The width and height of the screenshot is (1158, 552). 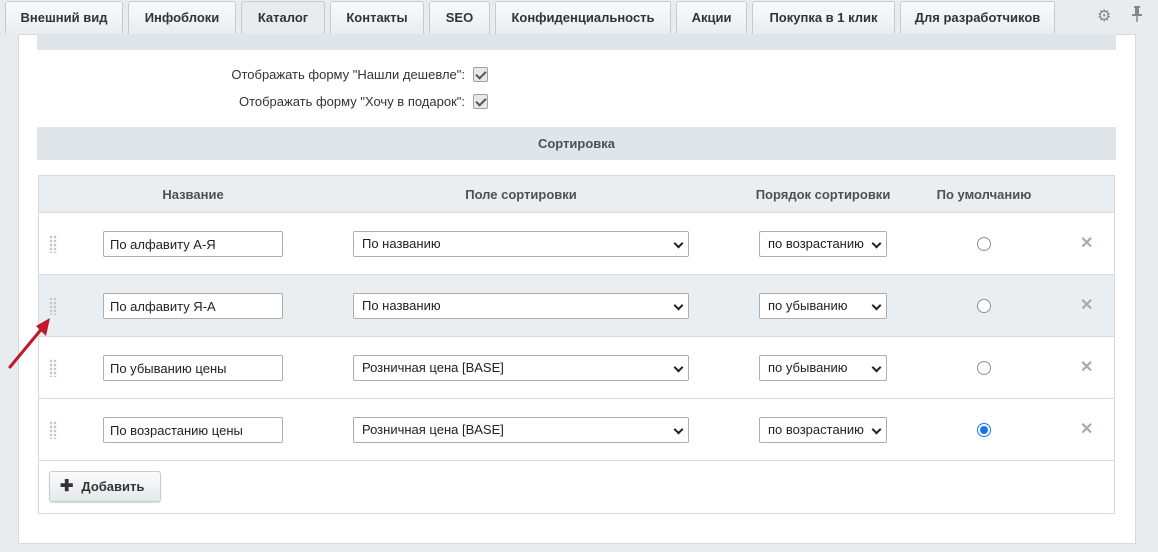 I want to click on tab-contacts: Контакты, so click(x=377, y=17).